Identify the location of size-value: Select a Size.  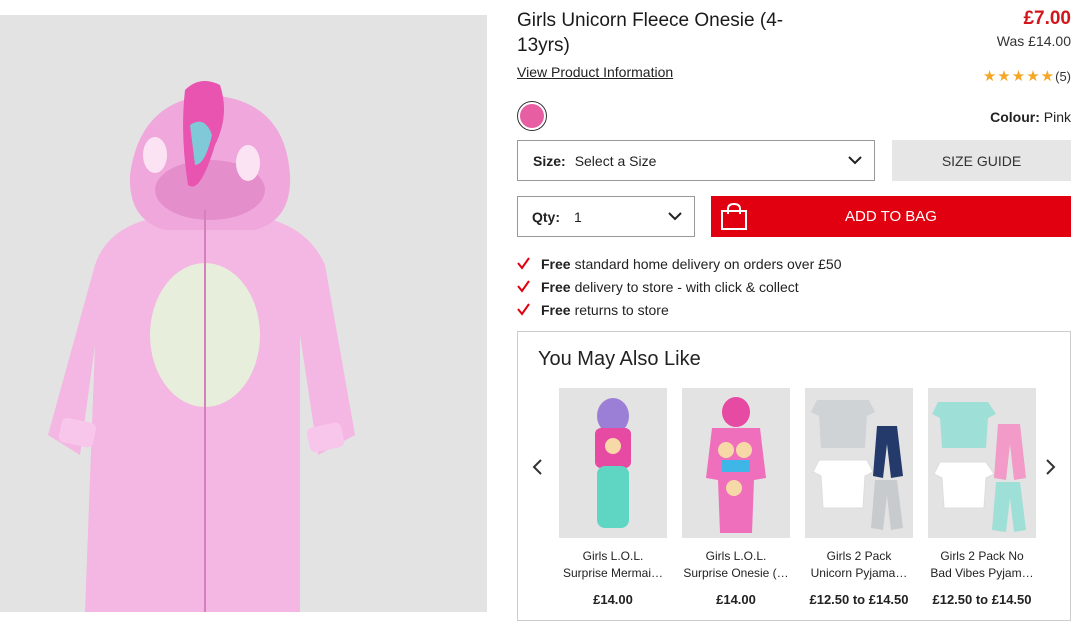
(615, 160).